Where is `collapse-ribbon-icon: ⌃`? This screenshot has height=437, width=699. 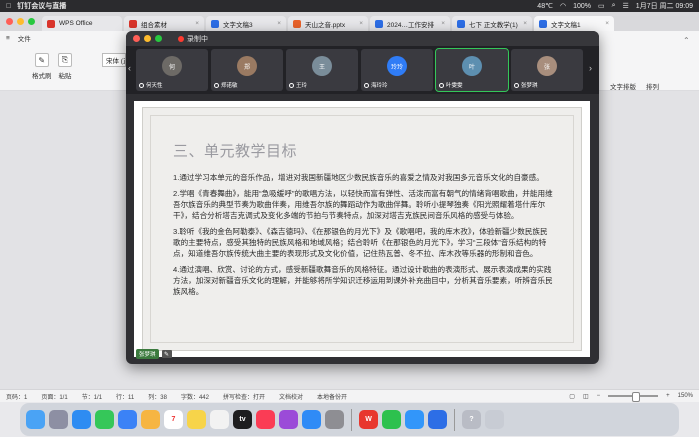
collapse-ribbon-icon: ⌃ is located at coordinates (686, 40).